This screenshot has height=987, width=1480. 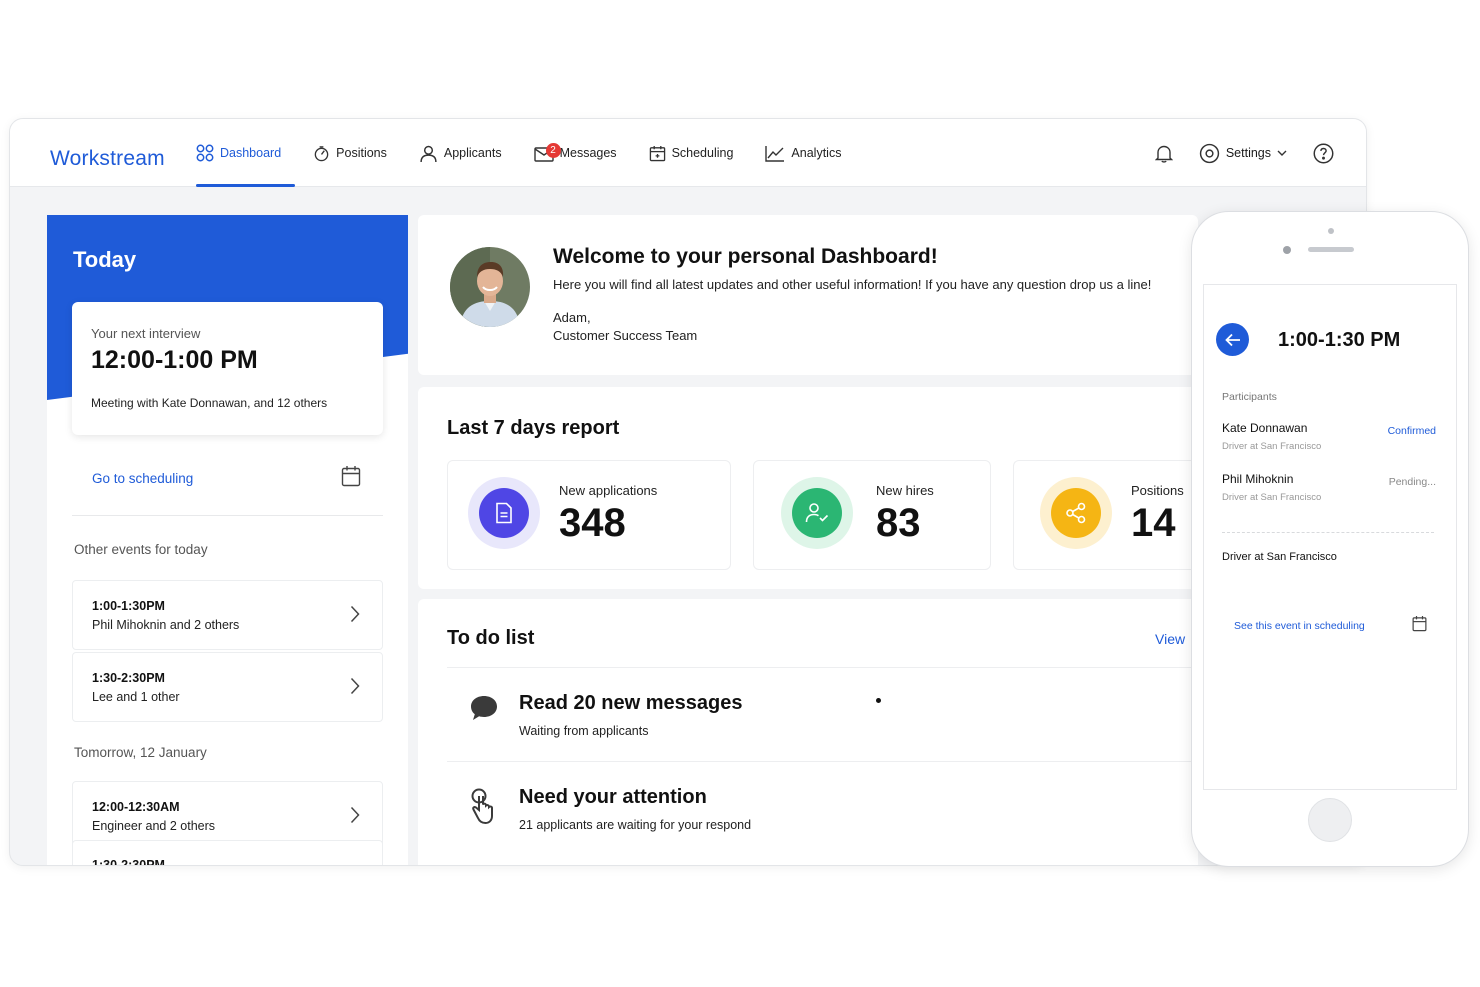 I want to click on event-time: 12:00-12:30AM, so click(x=136, y=807).